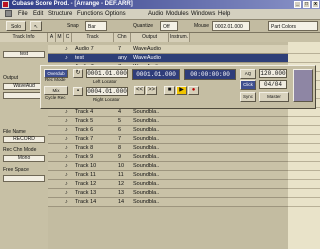  What do you see at coordinates (107, 73) in the screenshot?
I see `left-locator-display: 0001.01.000` at bounding box center [107, 73].